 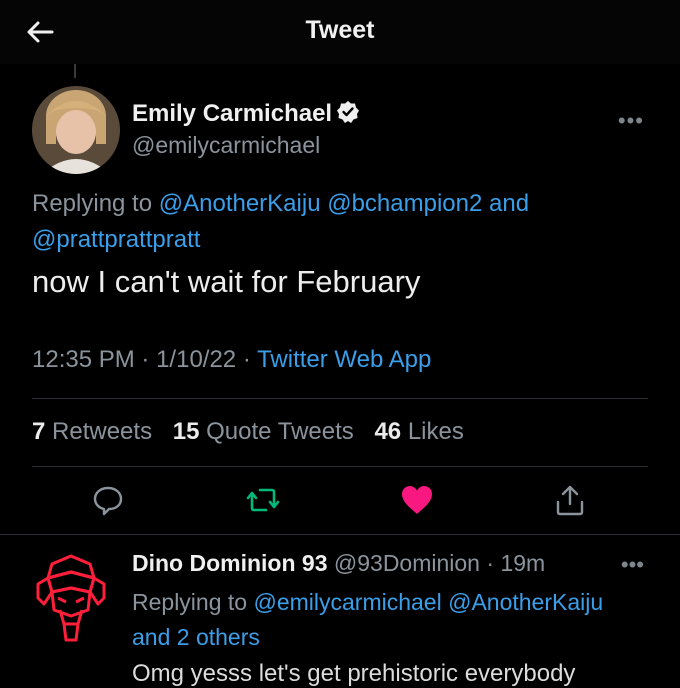 I want to click on quote-tweets-count: 15, so click(x=186, y=431).